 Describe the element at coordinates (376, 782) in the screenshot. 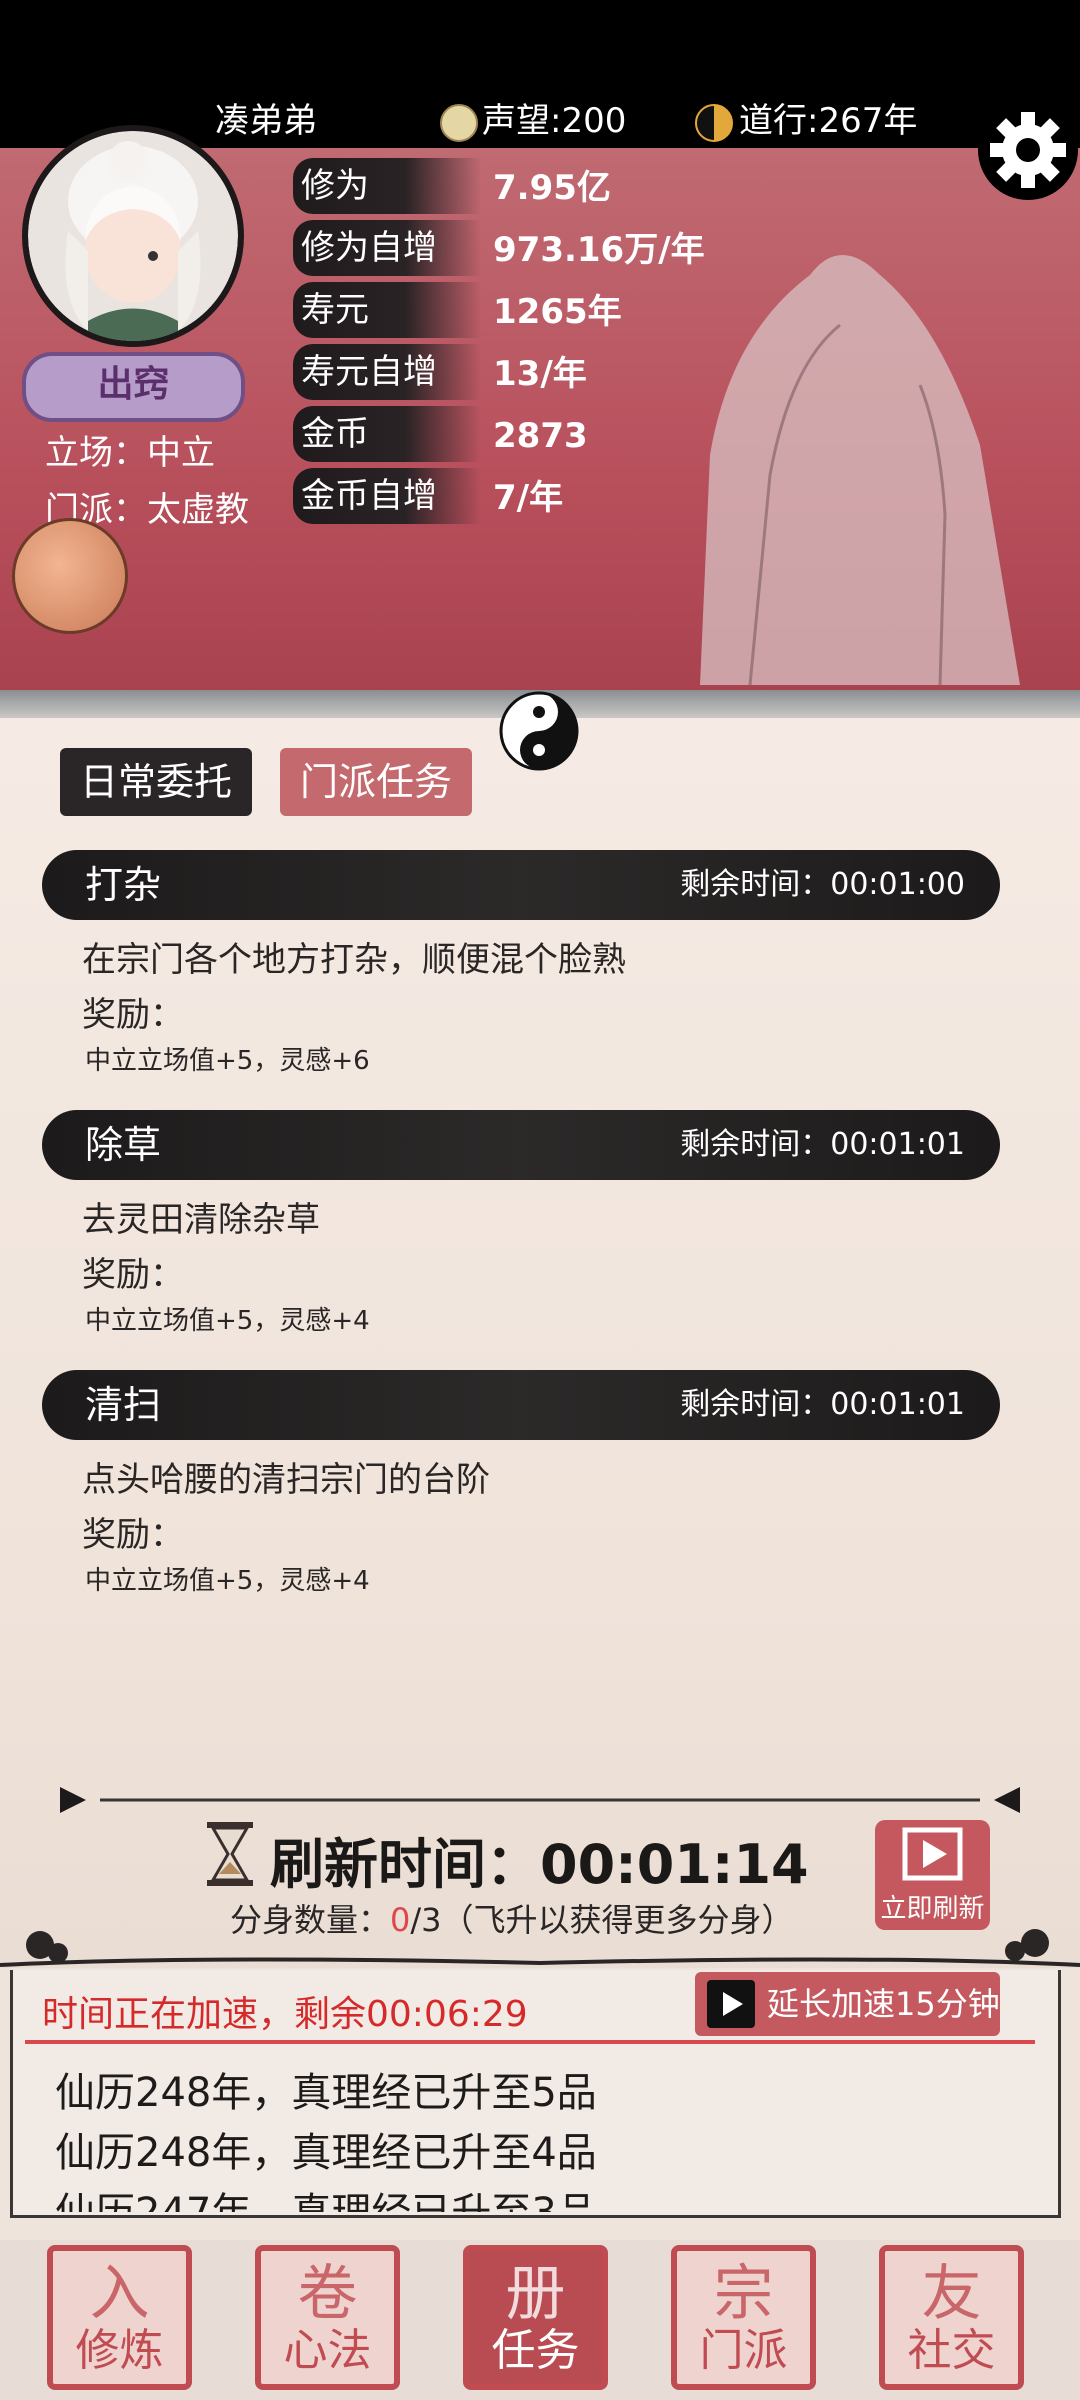

I see `tab-sect-tasks: 门派任务` at that location.